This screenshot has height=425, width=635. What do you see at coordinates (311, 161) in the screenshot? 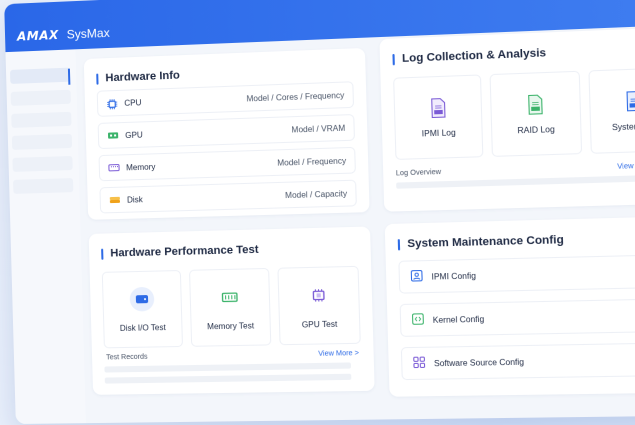
I see `hw-detail-memory: Model / Frequency` at bounding box center [311, 161].